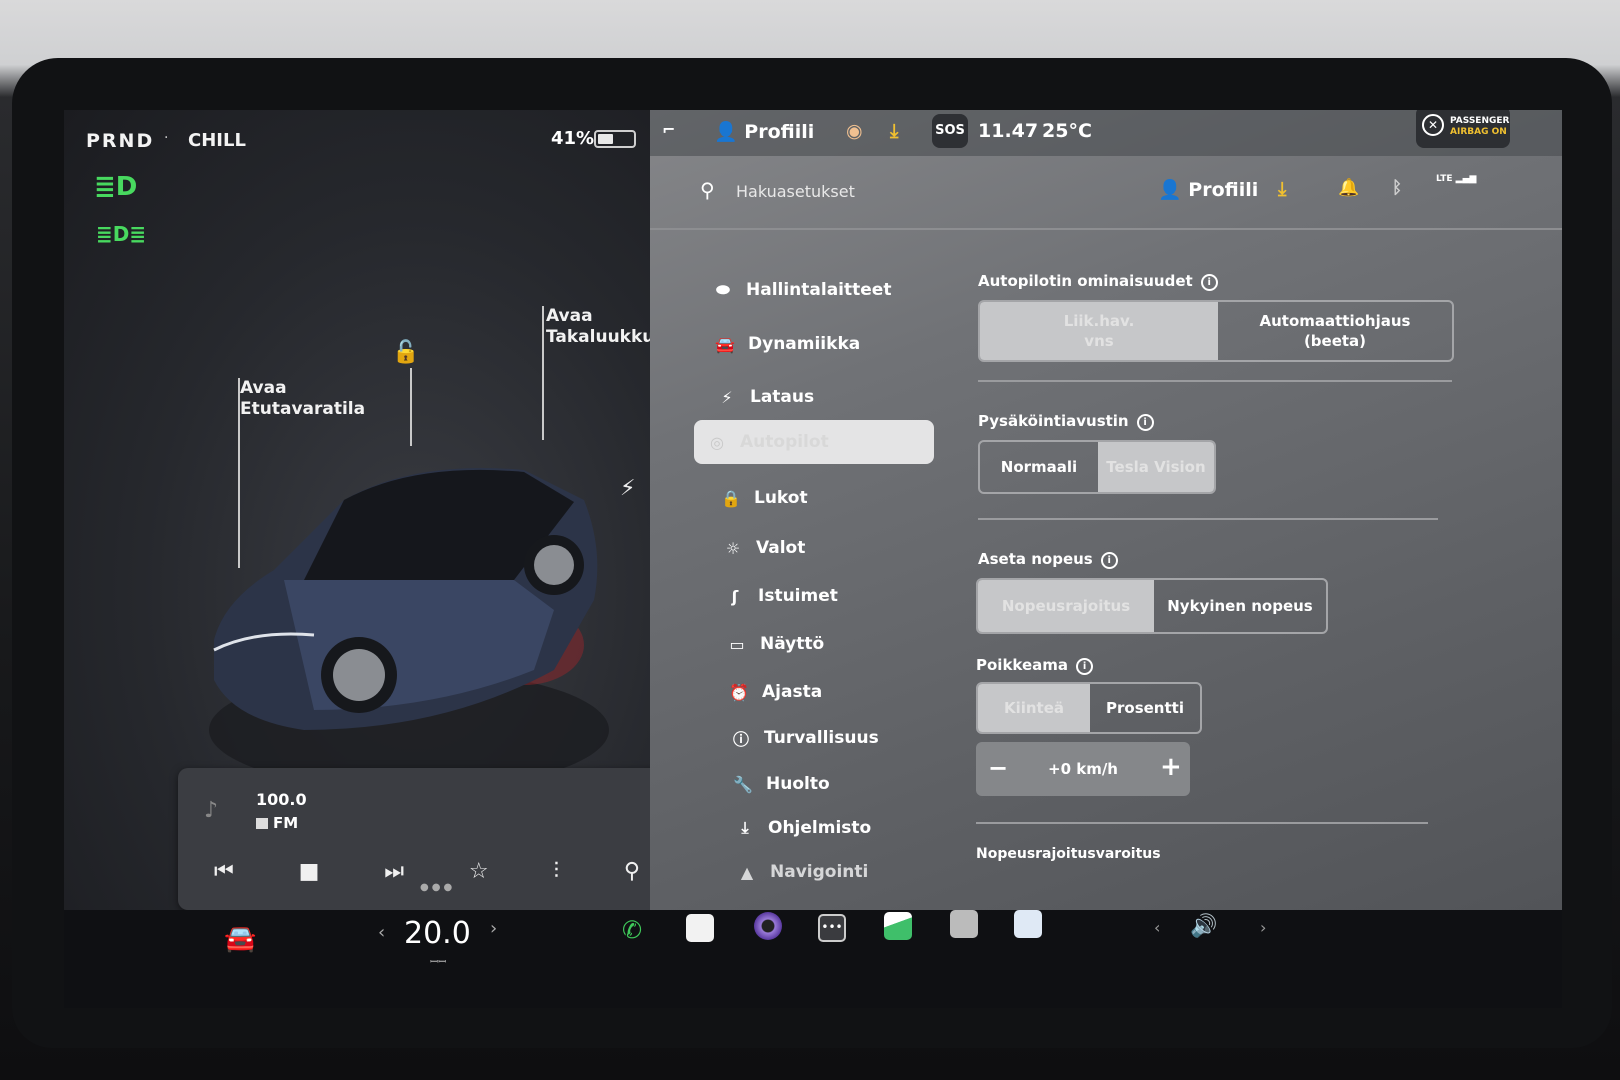 This screenshot has height=1080, width=1620. Describe the element at coordinates (115, 187) in the screenshot. I see `headlight-icon: ≣D` at that location.